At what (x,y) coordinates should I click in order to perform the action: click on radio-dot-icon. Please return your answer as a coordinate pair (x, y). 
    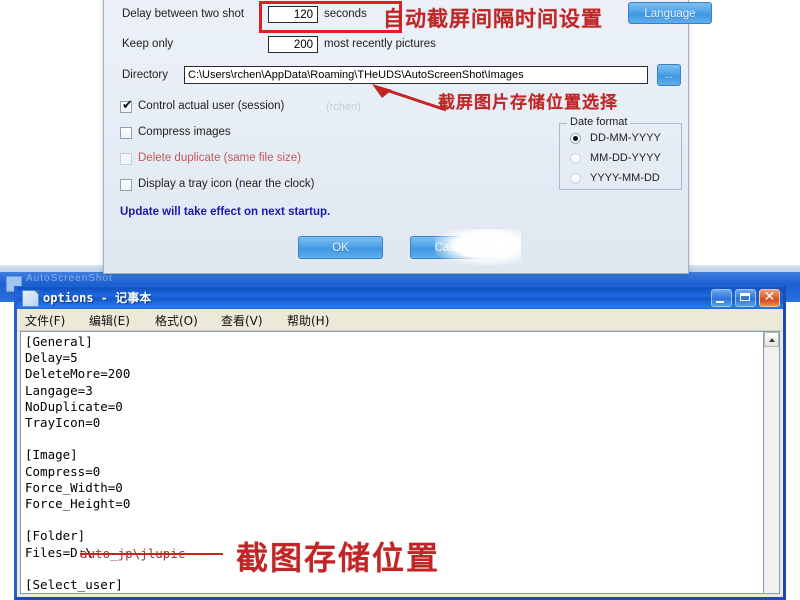
    Looking at the image, I should click on (575, 138).